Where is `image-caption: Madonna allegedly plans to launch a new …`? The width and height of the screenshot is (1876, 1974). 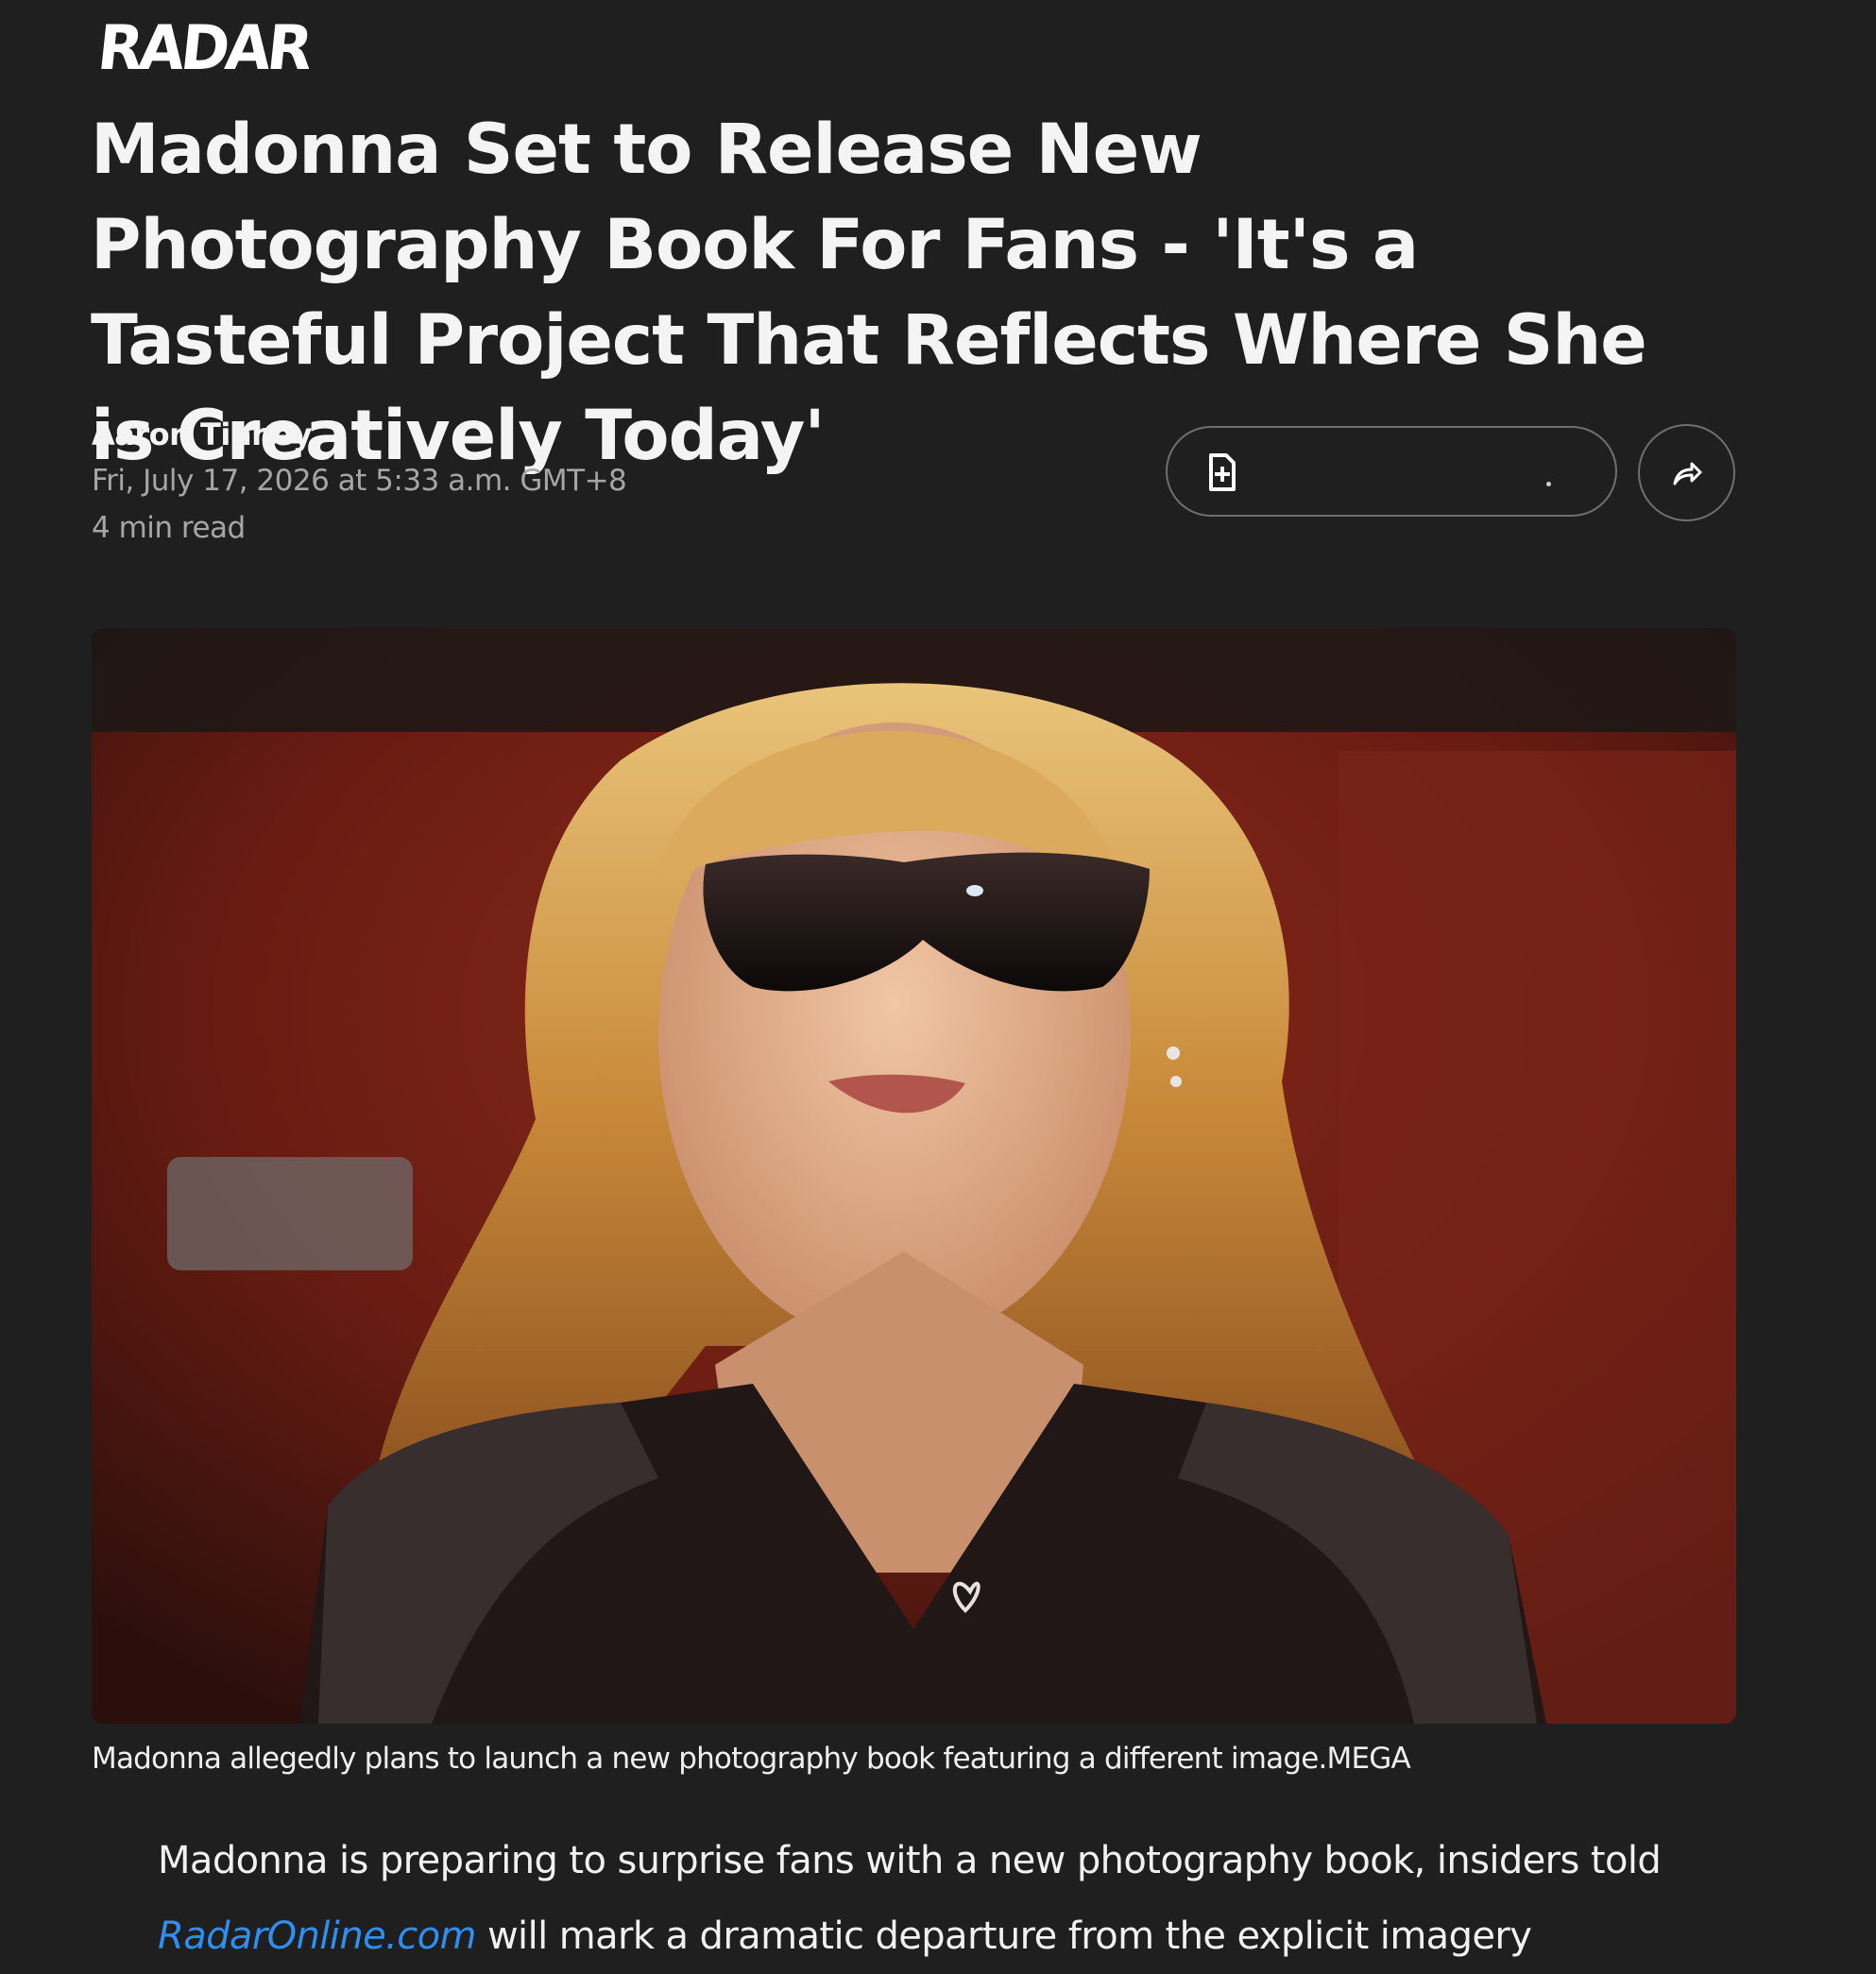 image-caption: Madonna allegedly plans to launch a new … is located at coordinates (751, 1759).